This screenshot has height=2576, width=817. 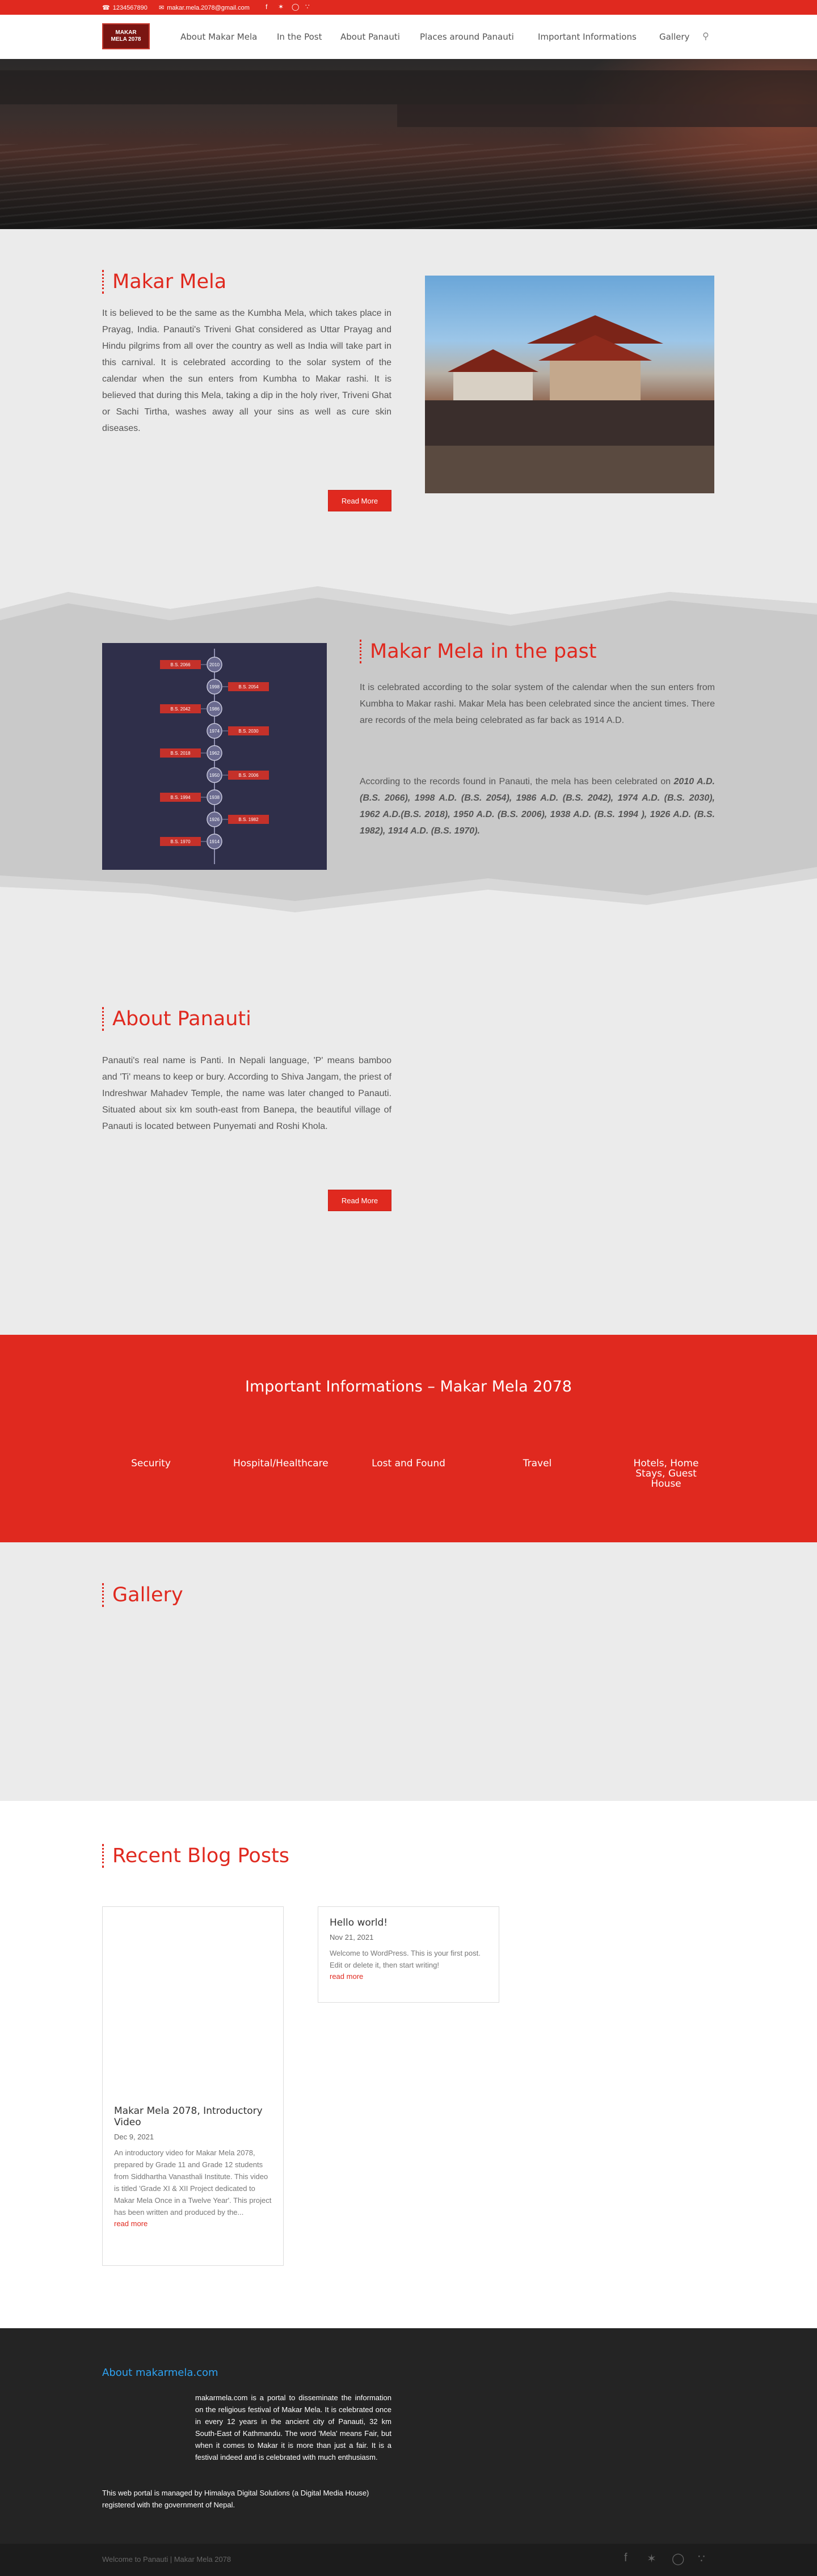 I want to click on phone-text: 1234567890, so click(x=130, y=7).